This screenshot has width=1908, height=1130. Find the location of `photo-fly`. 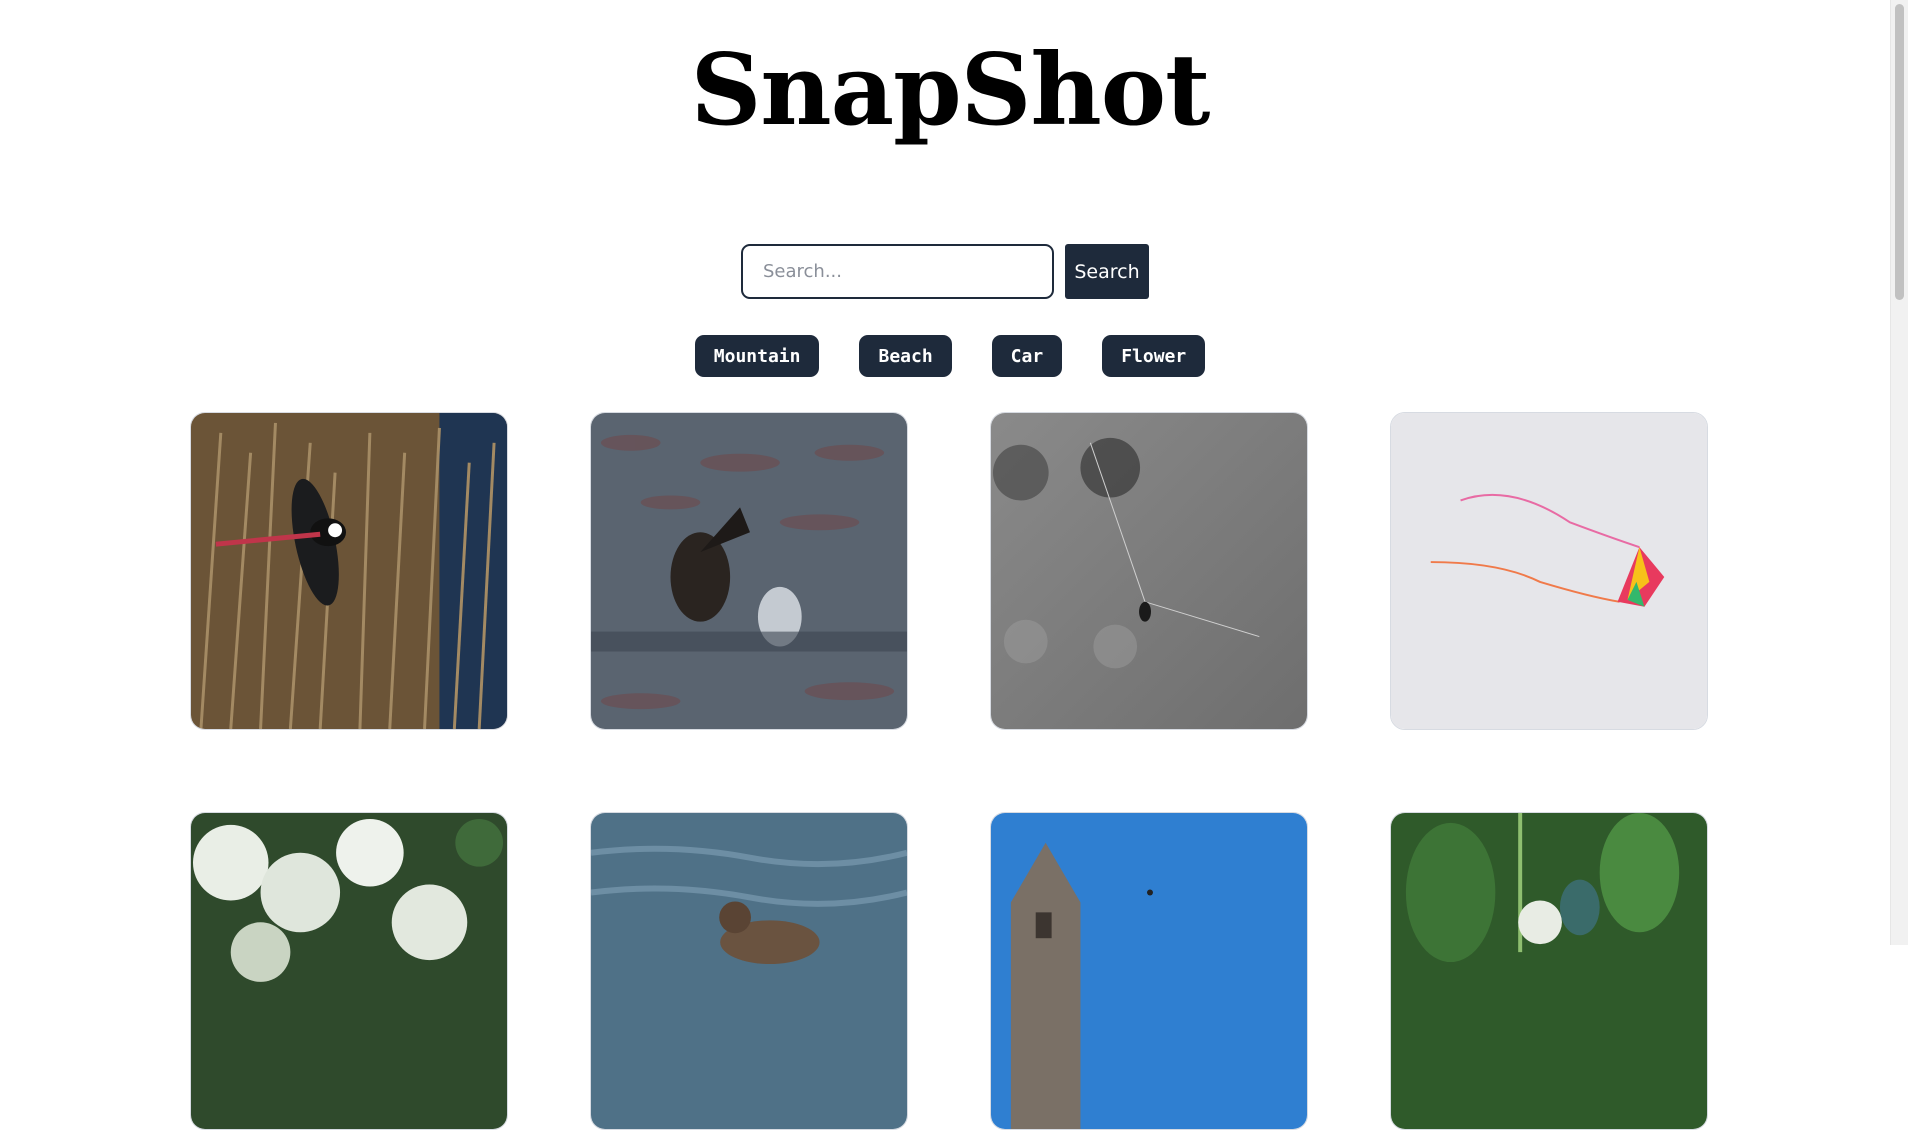

photo-fly is located at coordinates (1549, 971).